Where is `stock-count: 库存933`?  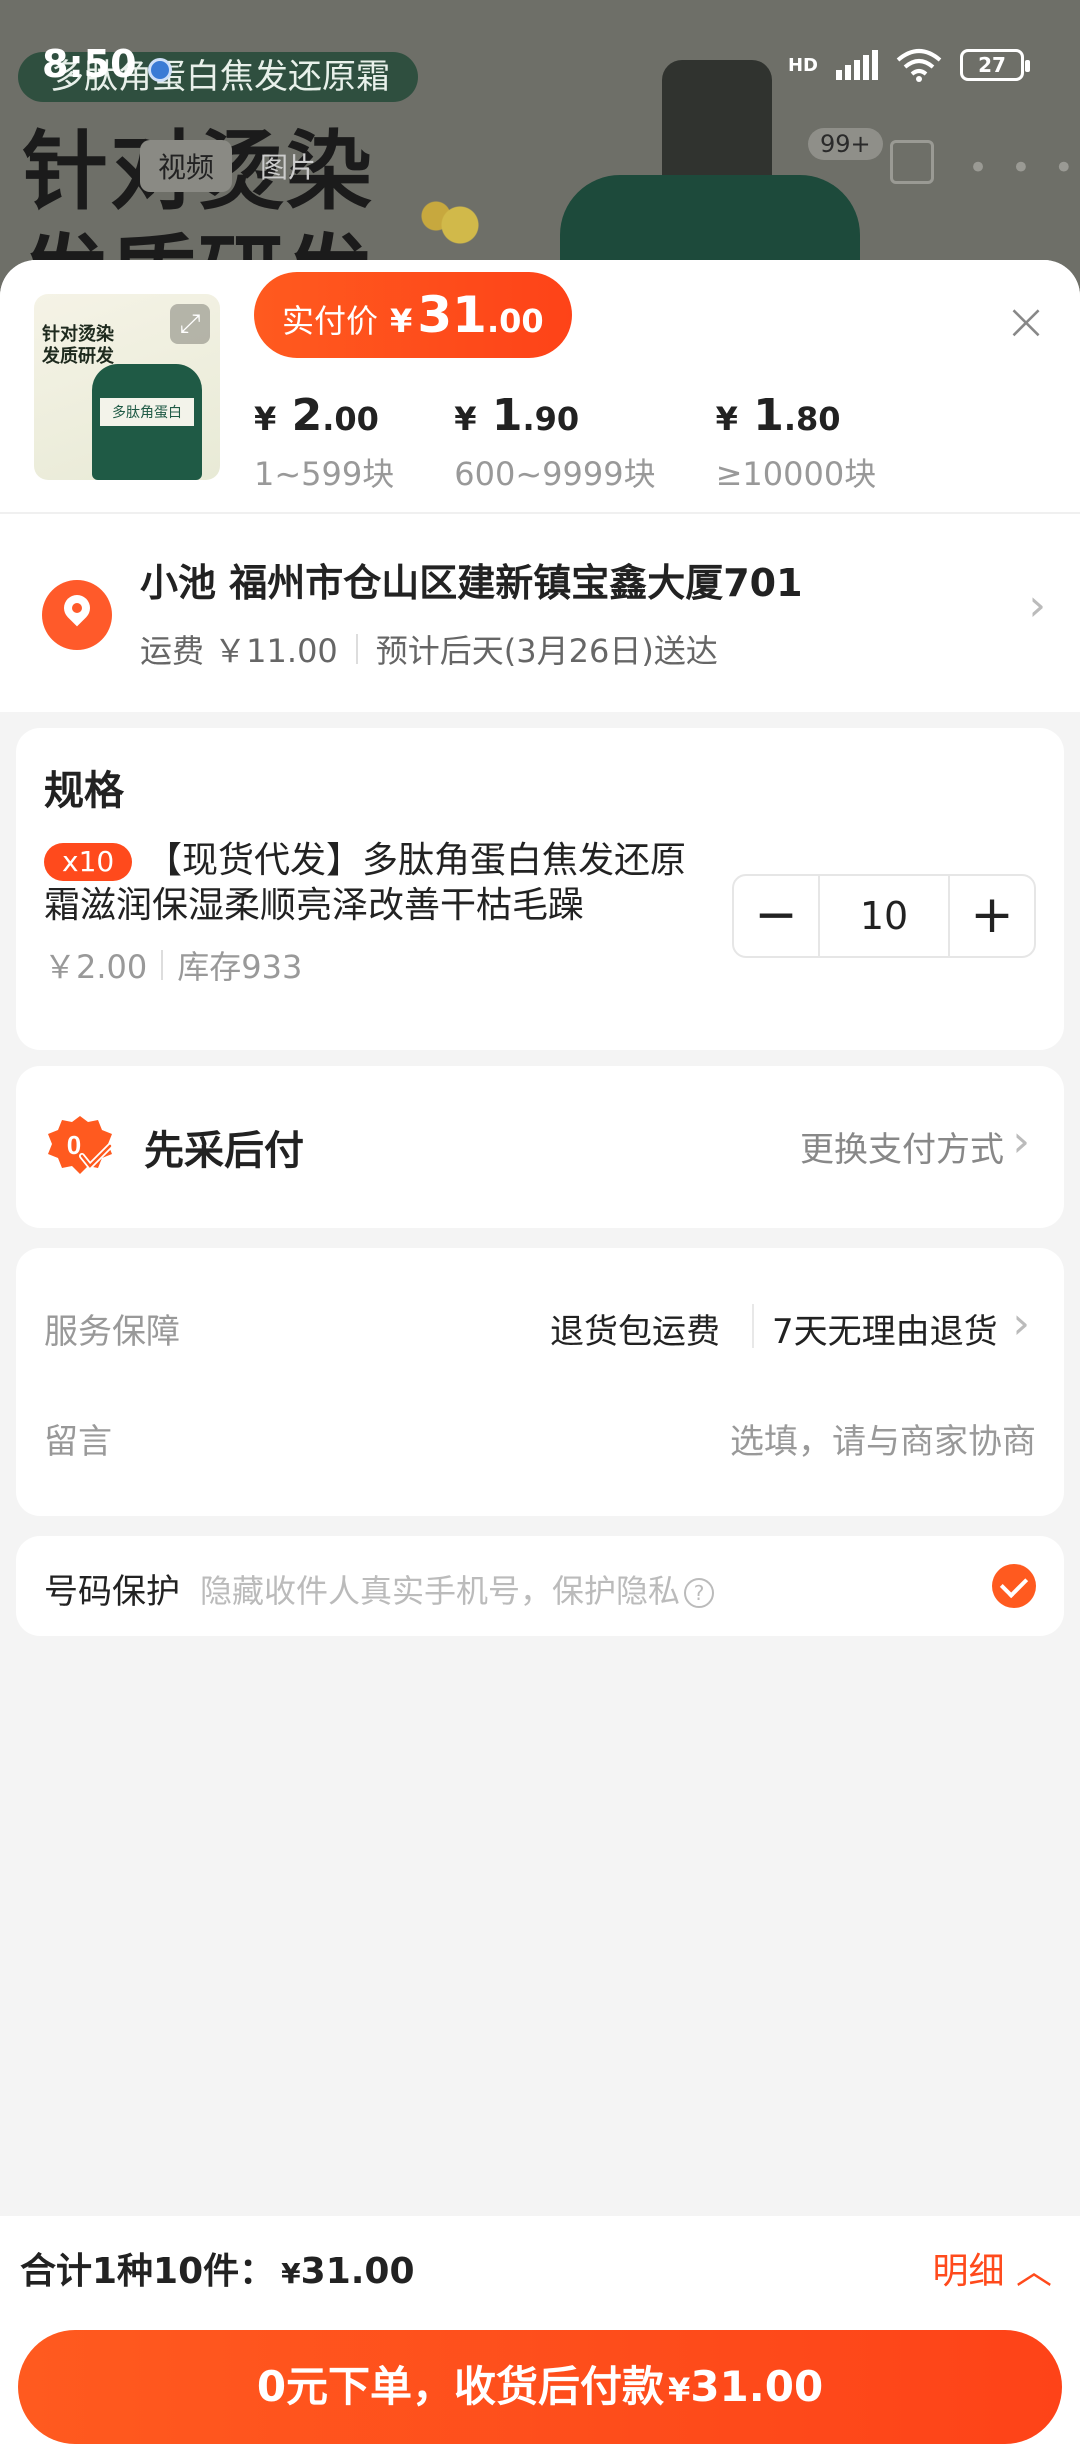
stock-count: 库存933 is located at coordinates (240, 967).